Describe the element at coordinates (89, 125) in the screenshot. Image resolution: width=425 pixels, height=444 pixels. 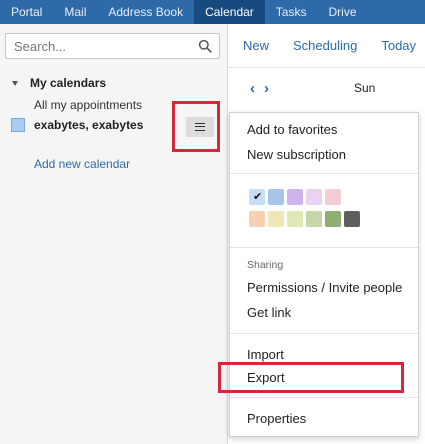
I see `calendar-name: exabytes, exabytes` at that location.